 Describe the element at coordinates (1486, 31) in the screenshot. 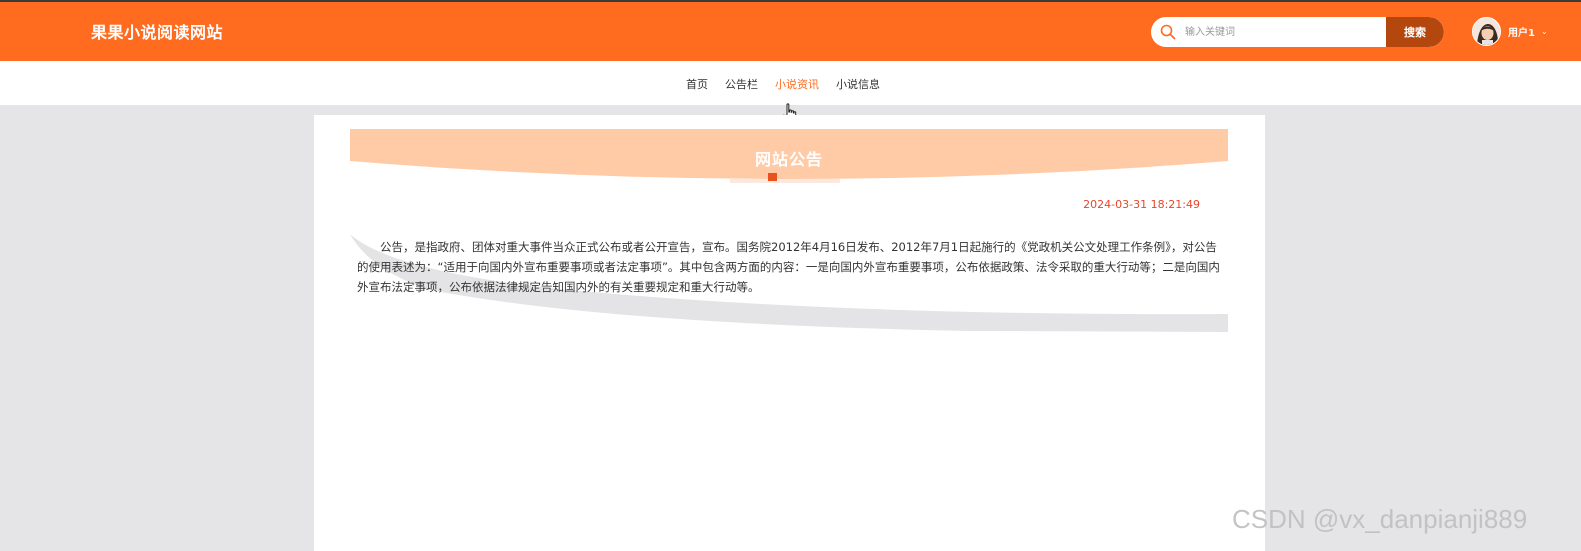

I see `avatar` at that location.